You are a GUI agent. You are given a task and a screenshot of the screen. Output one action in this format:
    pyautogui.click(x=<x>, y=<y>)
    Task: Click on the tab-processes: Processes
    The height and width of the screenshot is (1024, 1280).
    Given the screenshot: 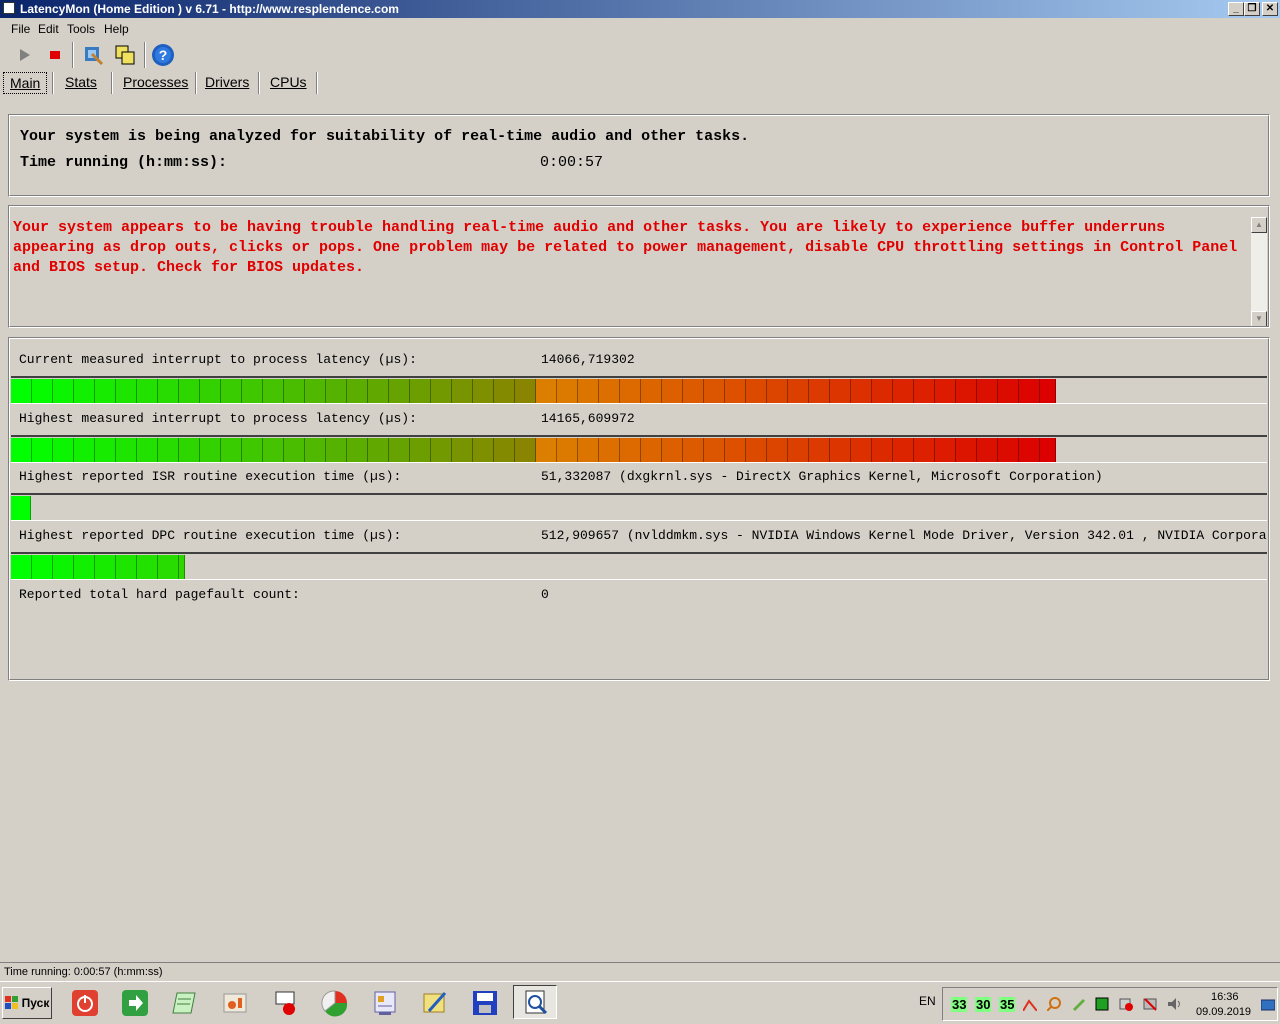 What is the action you would take?
    pyautogui.click(x=155, y=82)
    